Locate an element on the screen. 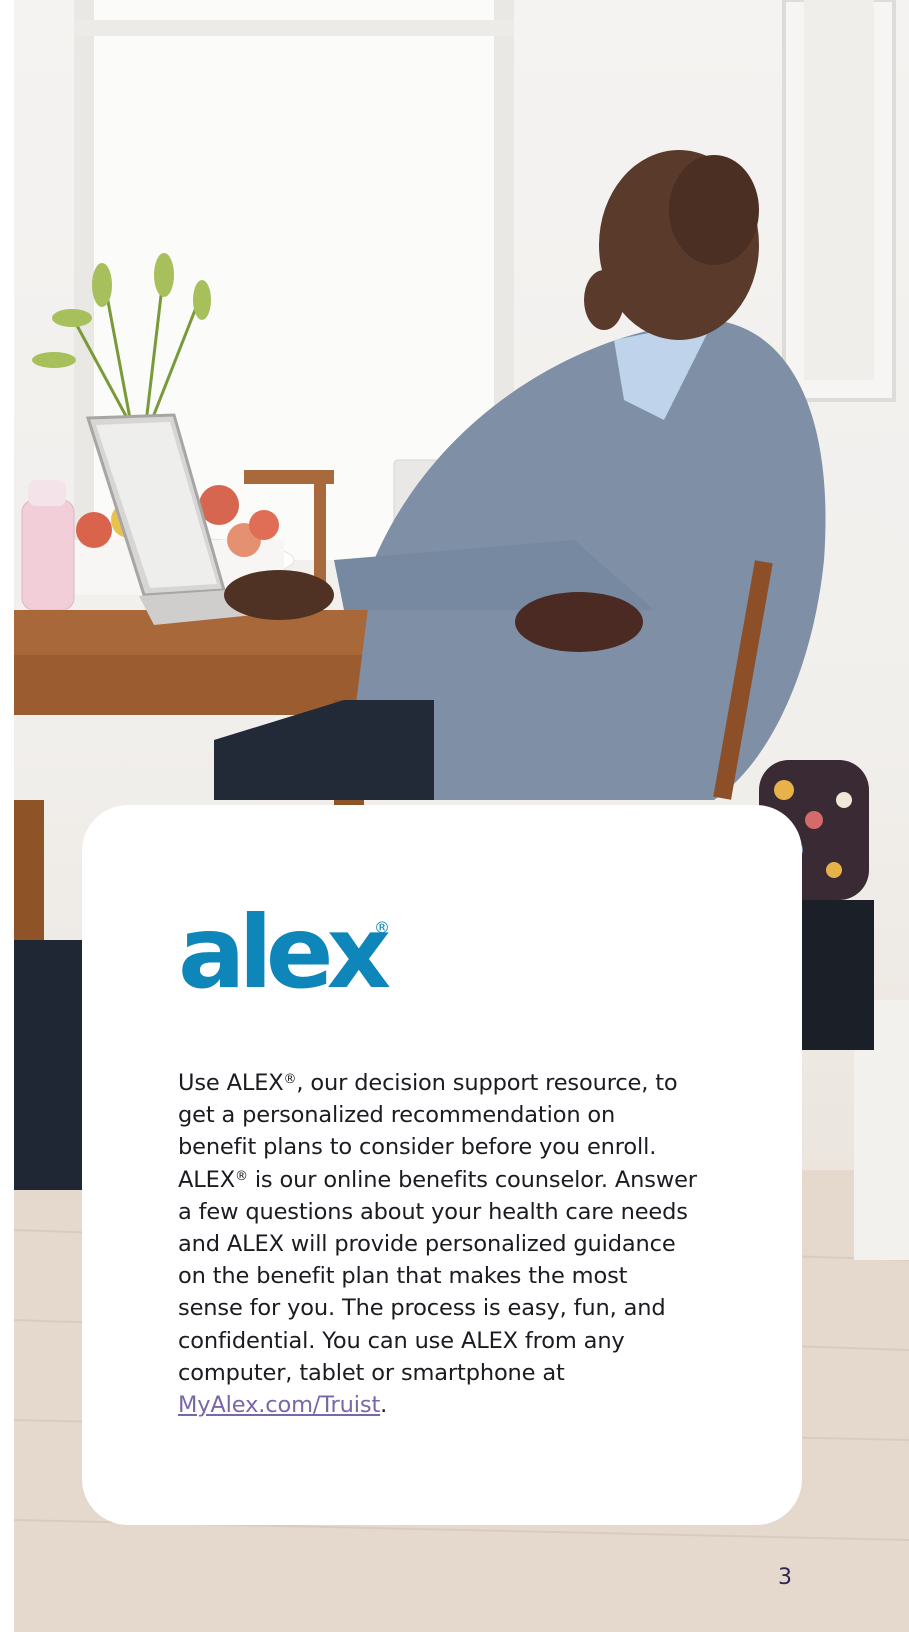 The image size is (909, 1632). text-part-4: . is located at coordinates (384, 1405).